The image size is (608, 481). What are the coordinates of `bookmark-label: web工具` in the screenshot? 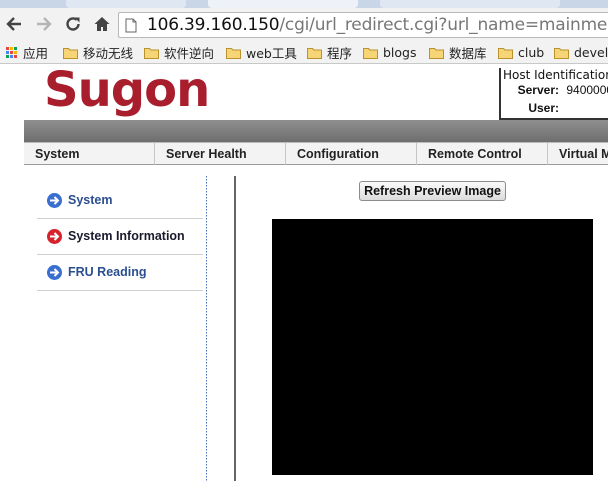 It's located at (271, 53).